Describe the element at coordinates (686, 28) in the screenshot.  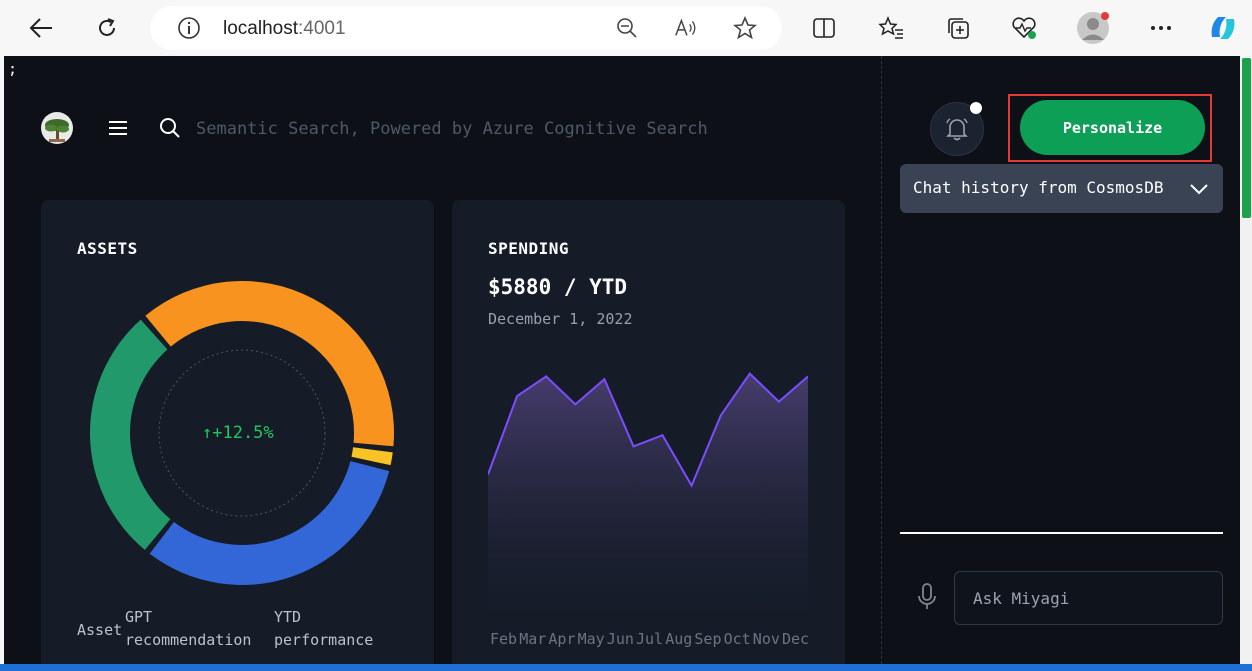
I see `read-aloud-icon` at that location.